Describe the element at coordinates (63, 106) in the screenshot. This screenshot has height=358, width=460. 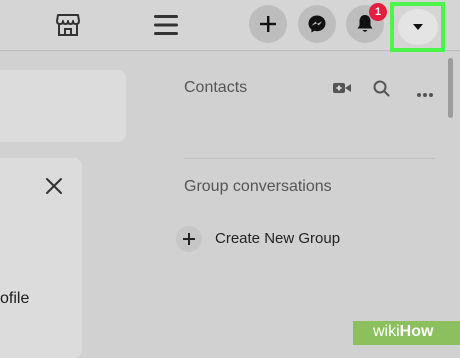
I see `feed-card` at that location.